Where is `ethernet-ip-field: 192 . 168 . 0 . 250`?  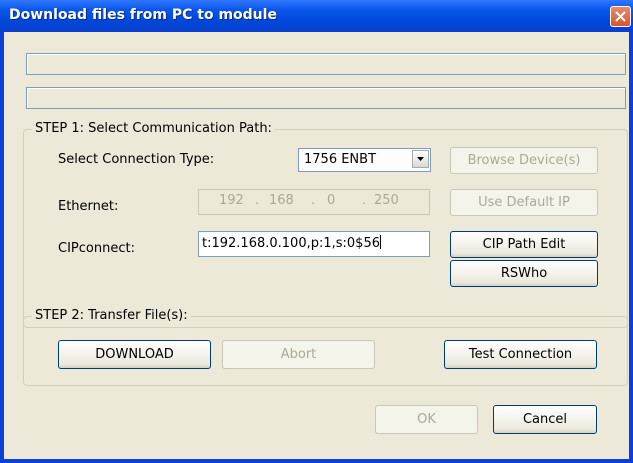 ethernet-ip-field: 192 . 168 . 0 . 250 is located at coordinates (314, 202).